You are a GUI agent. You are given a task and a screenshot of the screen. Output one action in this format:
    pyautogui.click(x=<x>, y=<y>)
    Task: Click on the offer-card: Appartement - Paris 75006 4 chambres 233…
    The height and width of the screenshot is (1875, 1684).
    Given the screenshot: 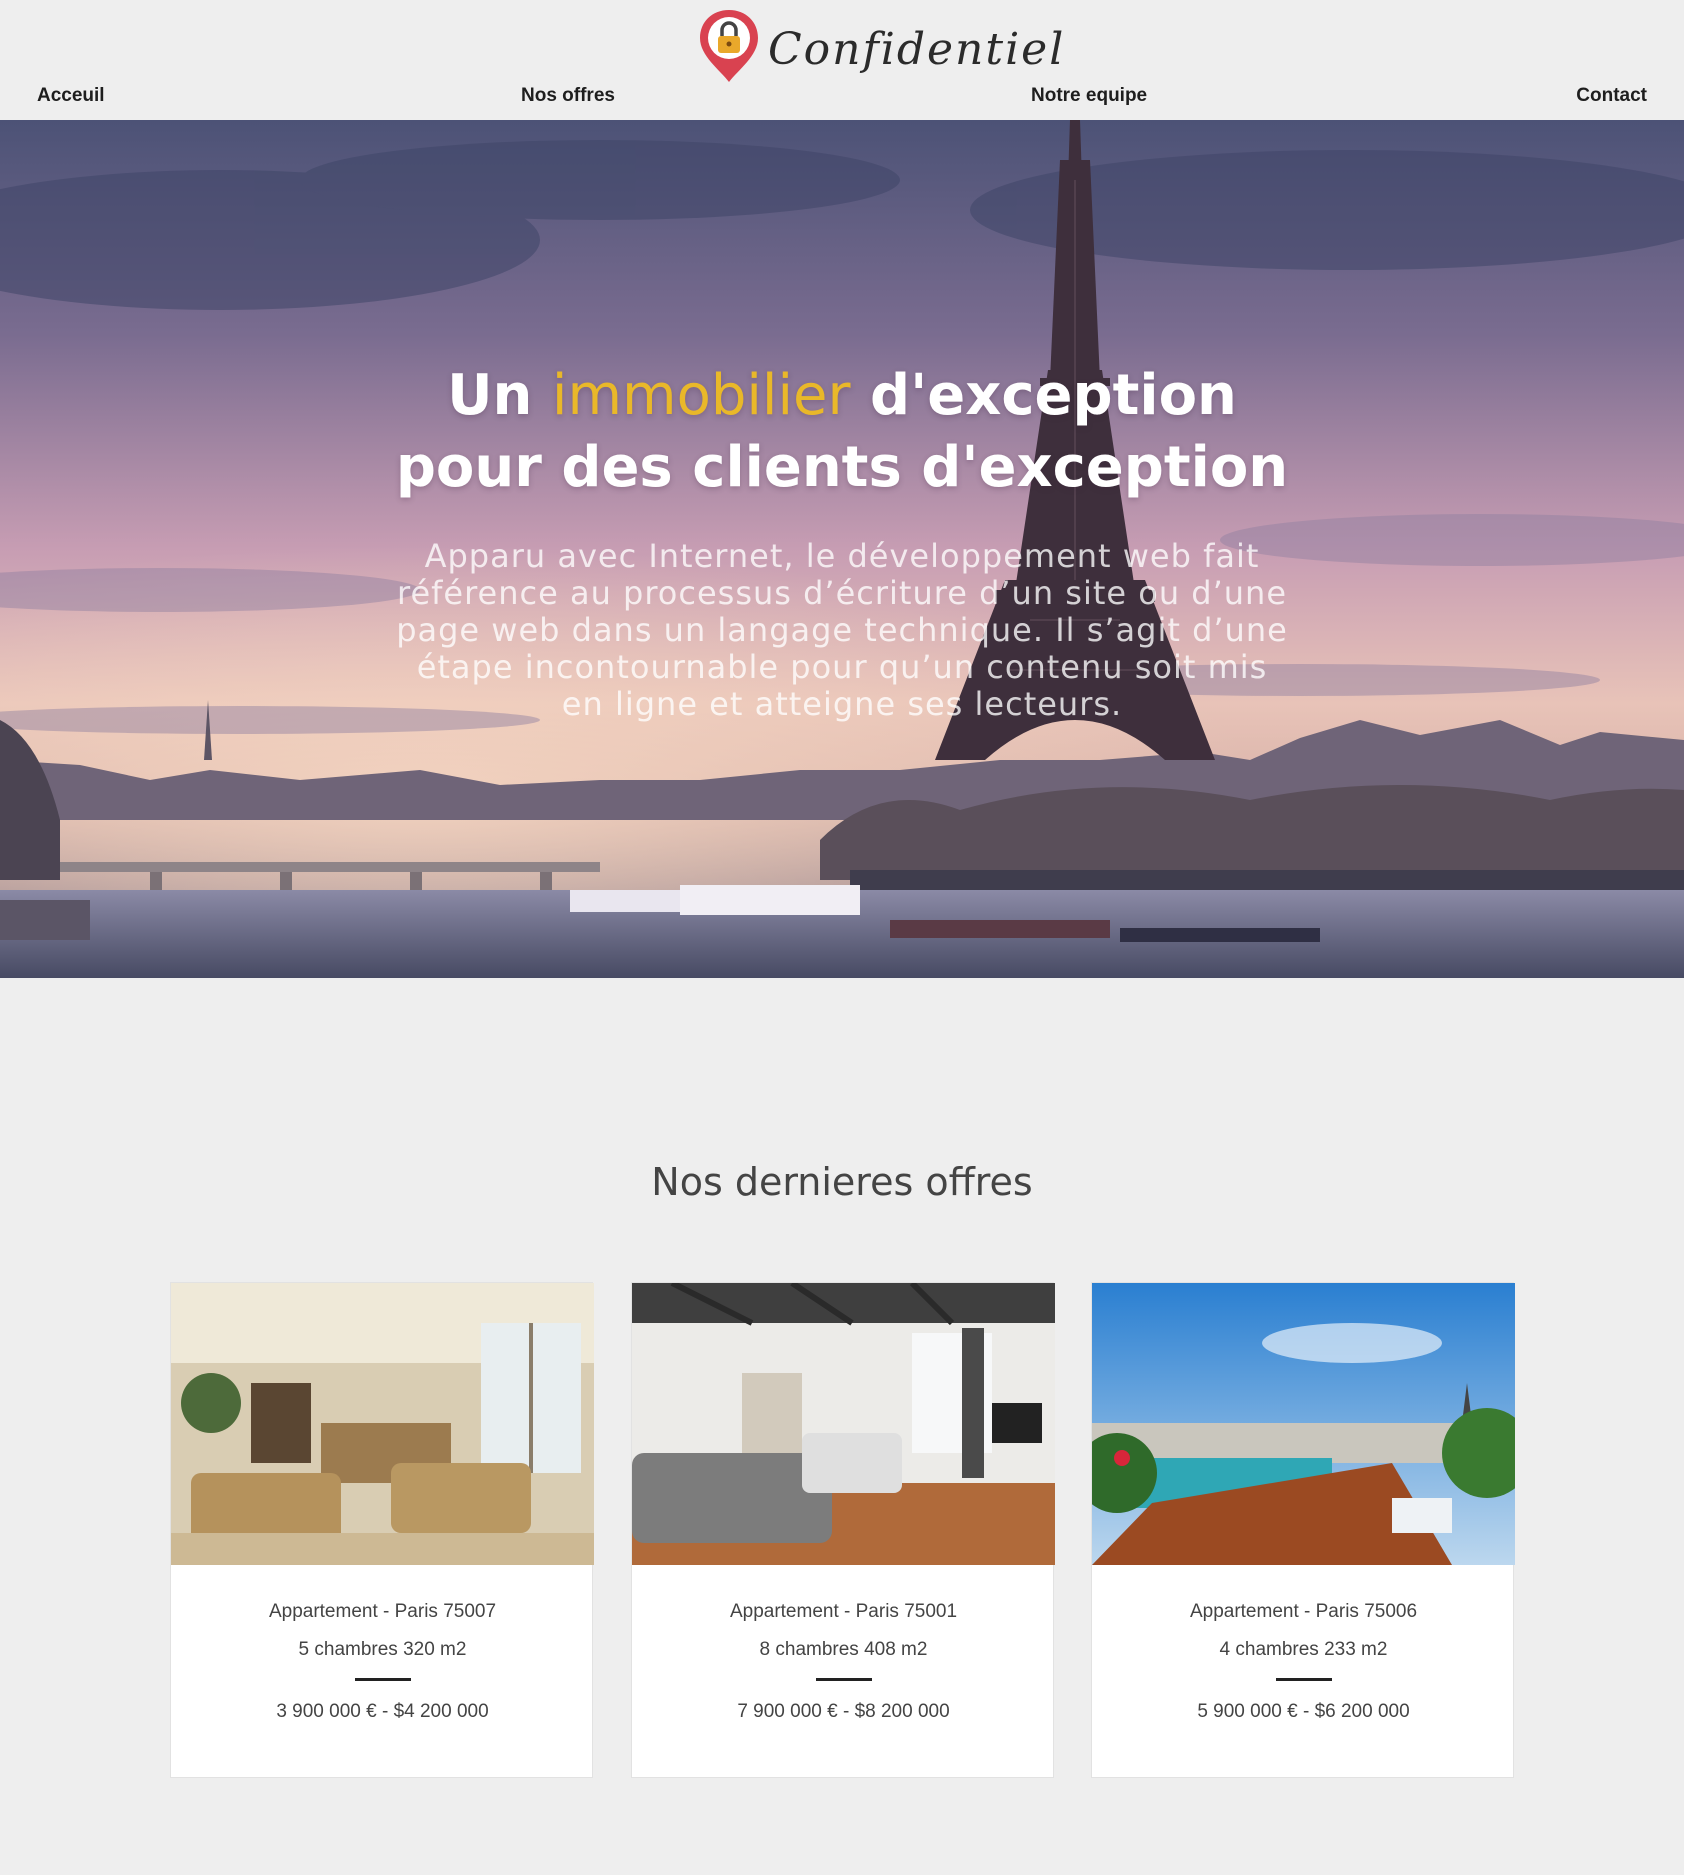 What is the action you would take?
    pyautogui.click(x=1303, y=1530)
    